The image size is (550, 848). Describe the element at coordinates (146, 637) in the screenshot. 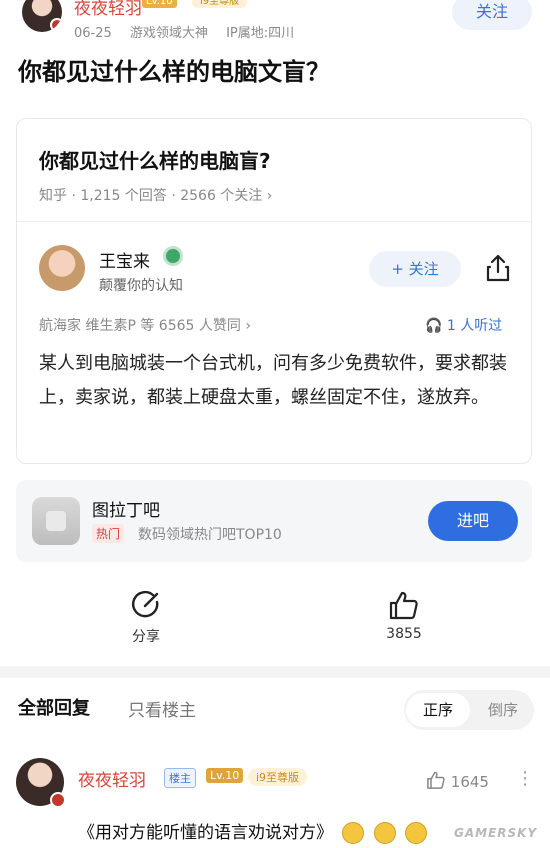

I see `share-label: 分享` at that location.